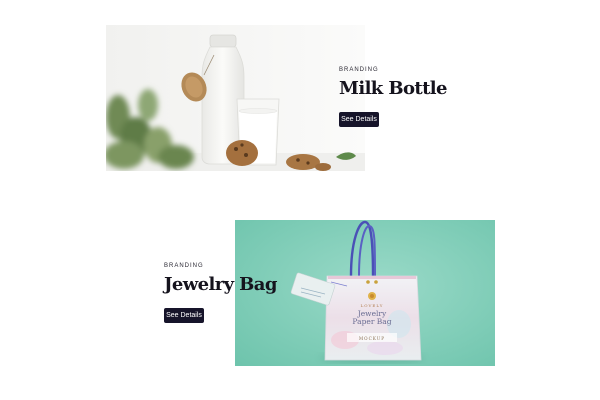 This screenshot has height=400, width=600. What do you see at coordinates (393, 88) in the screenshot?
I see `project-title: Milk Bottle` at bounding box center [393, 88].